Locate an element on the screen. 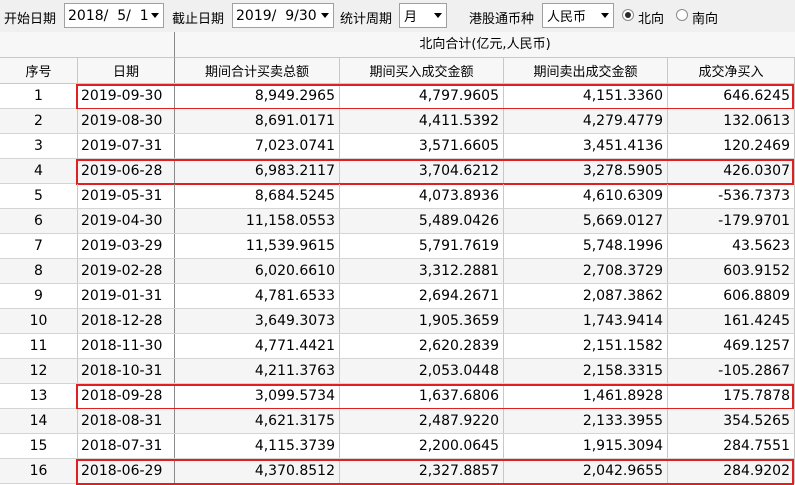 This screenshot has height=485, width=795. cell-date: 2019-01-31 is located at coordinates (126, 296).